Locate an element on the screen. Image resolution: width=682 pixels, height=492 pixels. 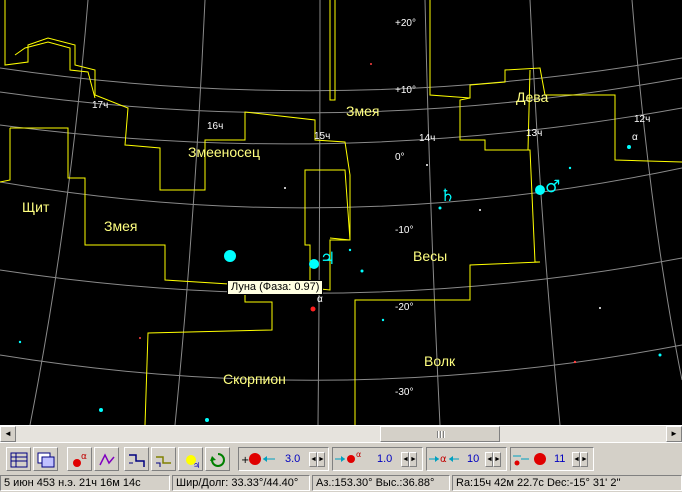
moon-marker is located at coordinates (314, 264).